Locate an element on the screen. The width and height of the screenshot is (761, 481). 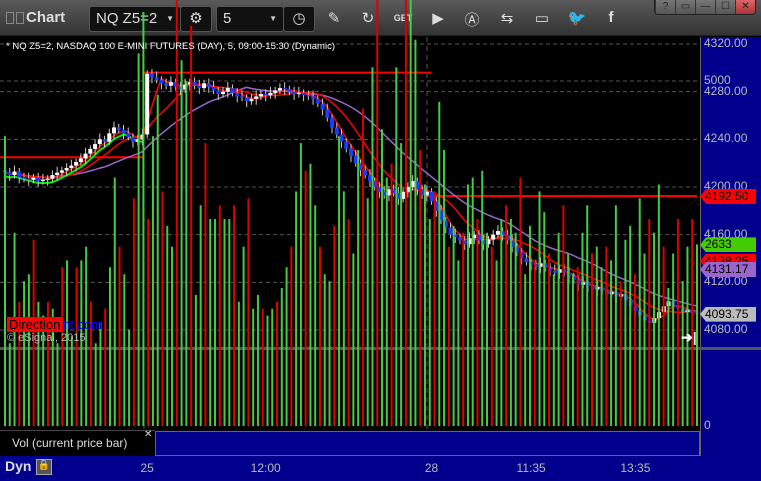
watermark-label: Direction is located at coordinates (35, 324).